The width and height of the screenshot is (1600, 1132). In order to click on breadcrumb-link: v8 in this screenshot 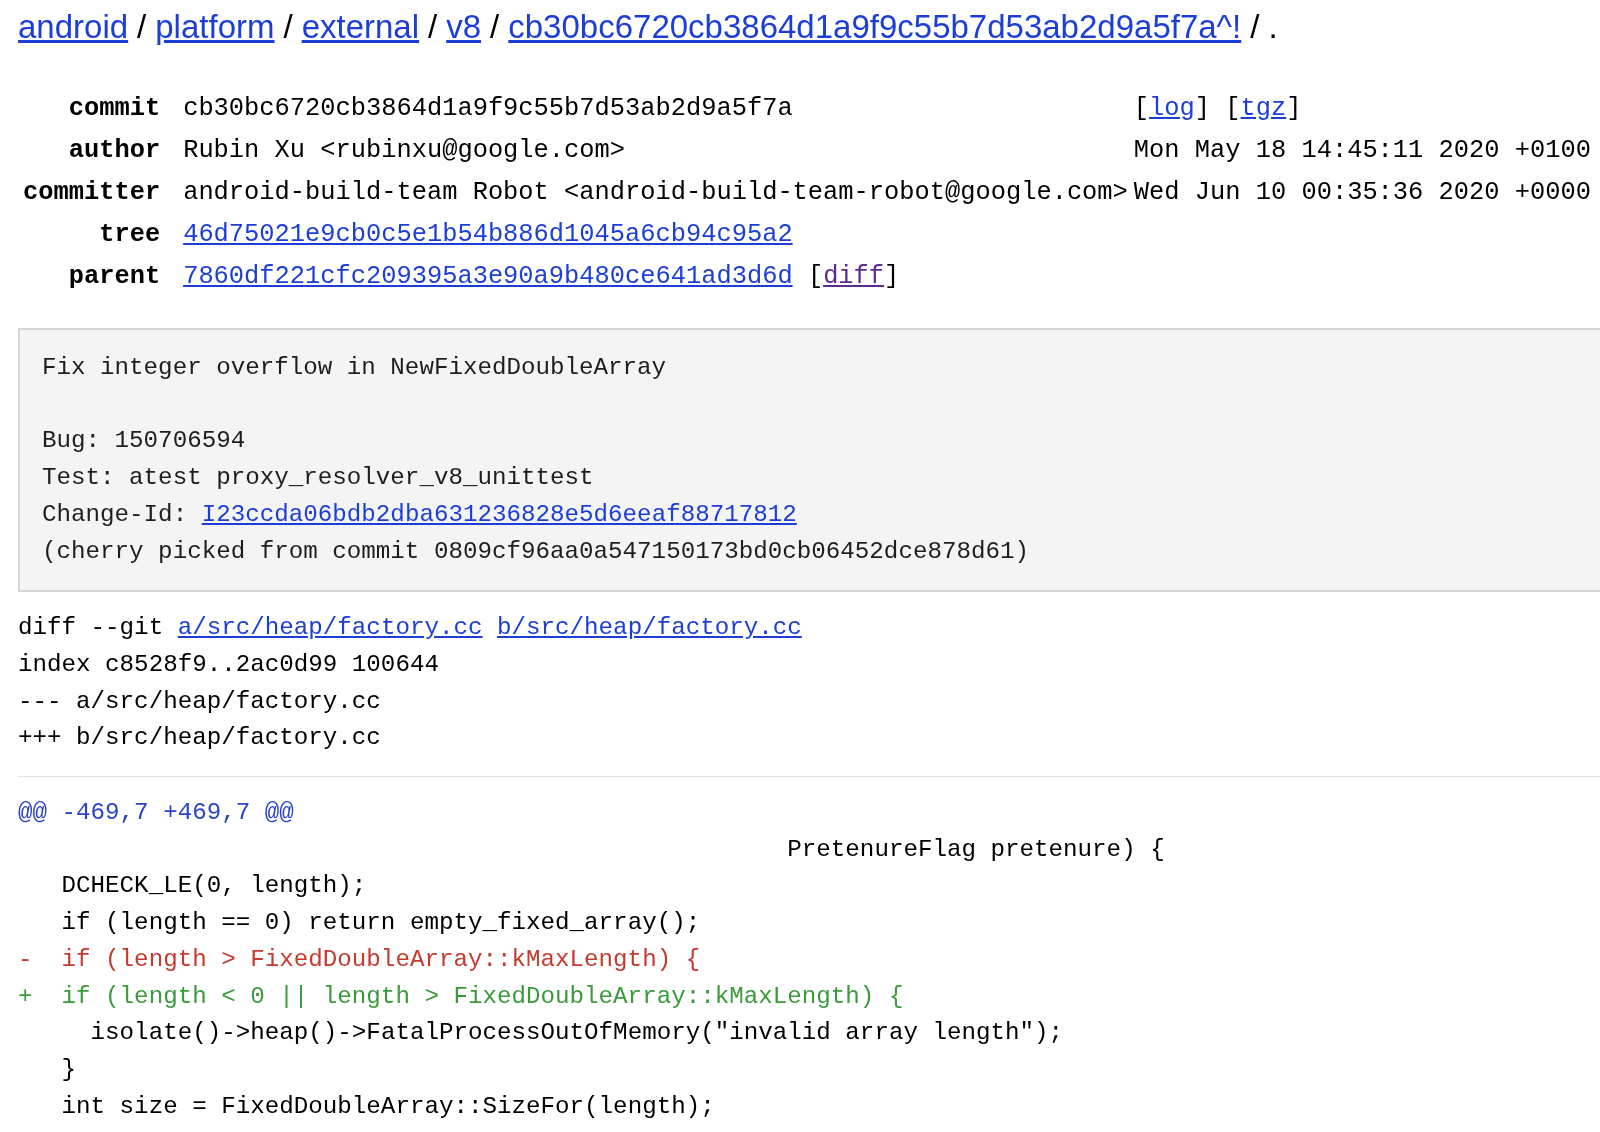, I will do `click(464, 27)`.